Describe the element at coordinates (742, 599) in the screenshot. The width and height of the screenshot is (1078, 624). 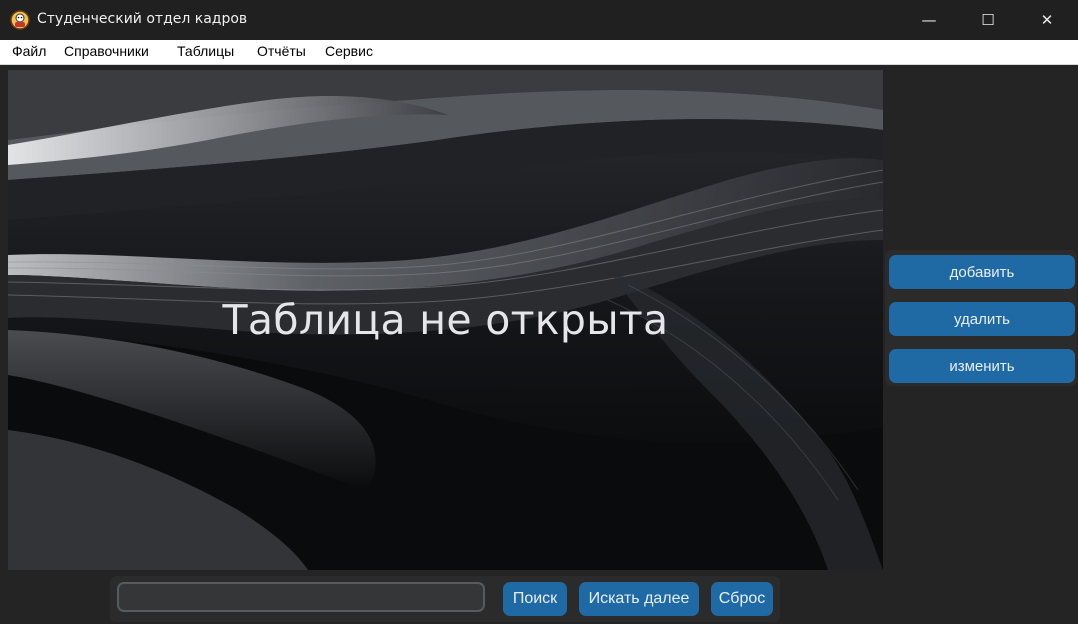
I see `reset-button: Сброс` at that location.